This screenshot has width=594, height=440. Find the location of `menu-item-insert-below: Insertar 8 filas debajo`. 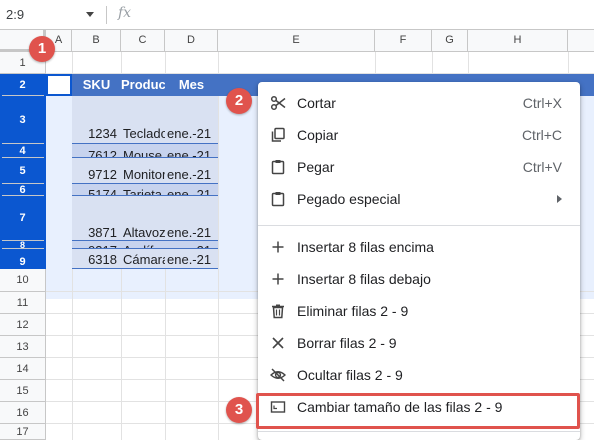

menu-item-insert-below: Insertar 8 filas debajo is located at coordinates (419, 279).